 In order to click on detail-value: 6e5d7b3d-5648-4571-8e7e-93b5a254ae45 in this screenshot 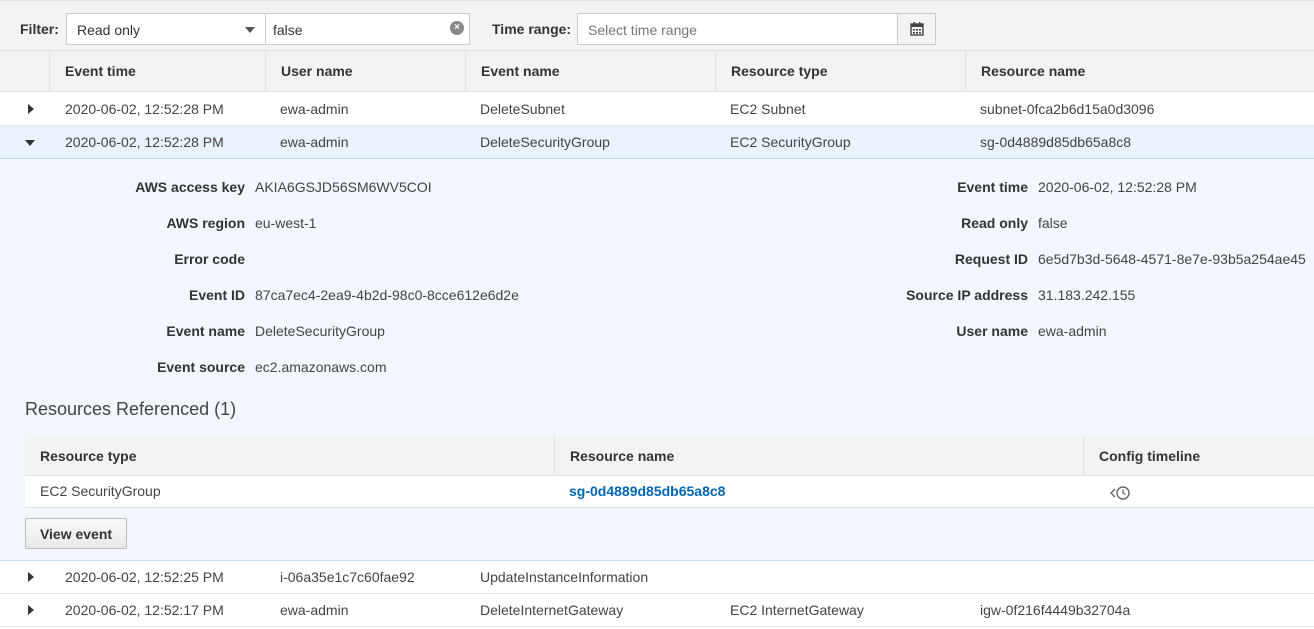, I will do `click(1172, 259)`.